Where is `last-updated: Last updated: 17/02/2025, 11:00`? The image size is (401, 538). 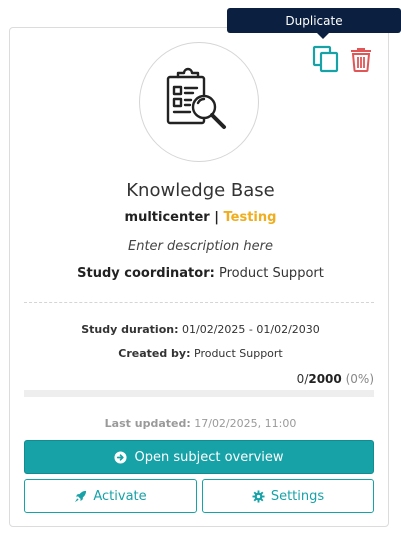
last-updated: Last updated: 17/02/2025, 11:00 is located at coordinates (200, 423).